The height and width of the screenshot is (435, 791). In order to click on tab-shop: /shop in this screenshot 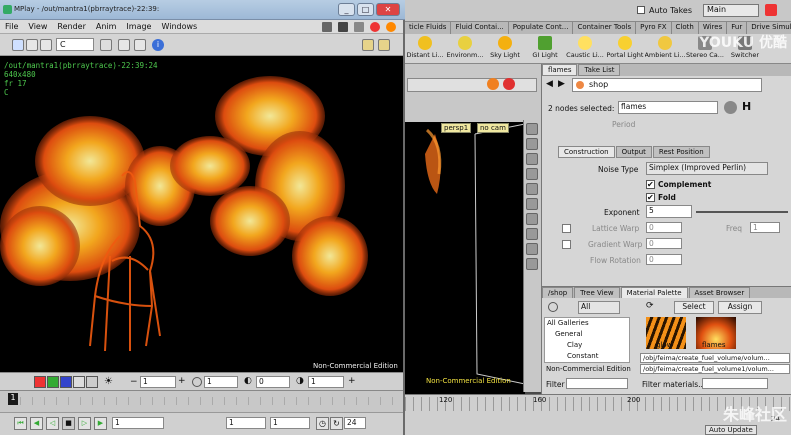, I will do `click(558, 292)`.